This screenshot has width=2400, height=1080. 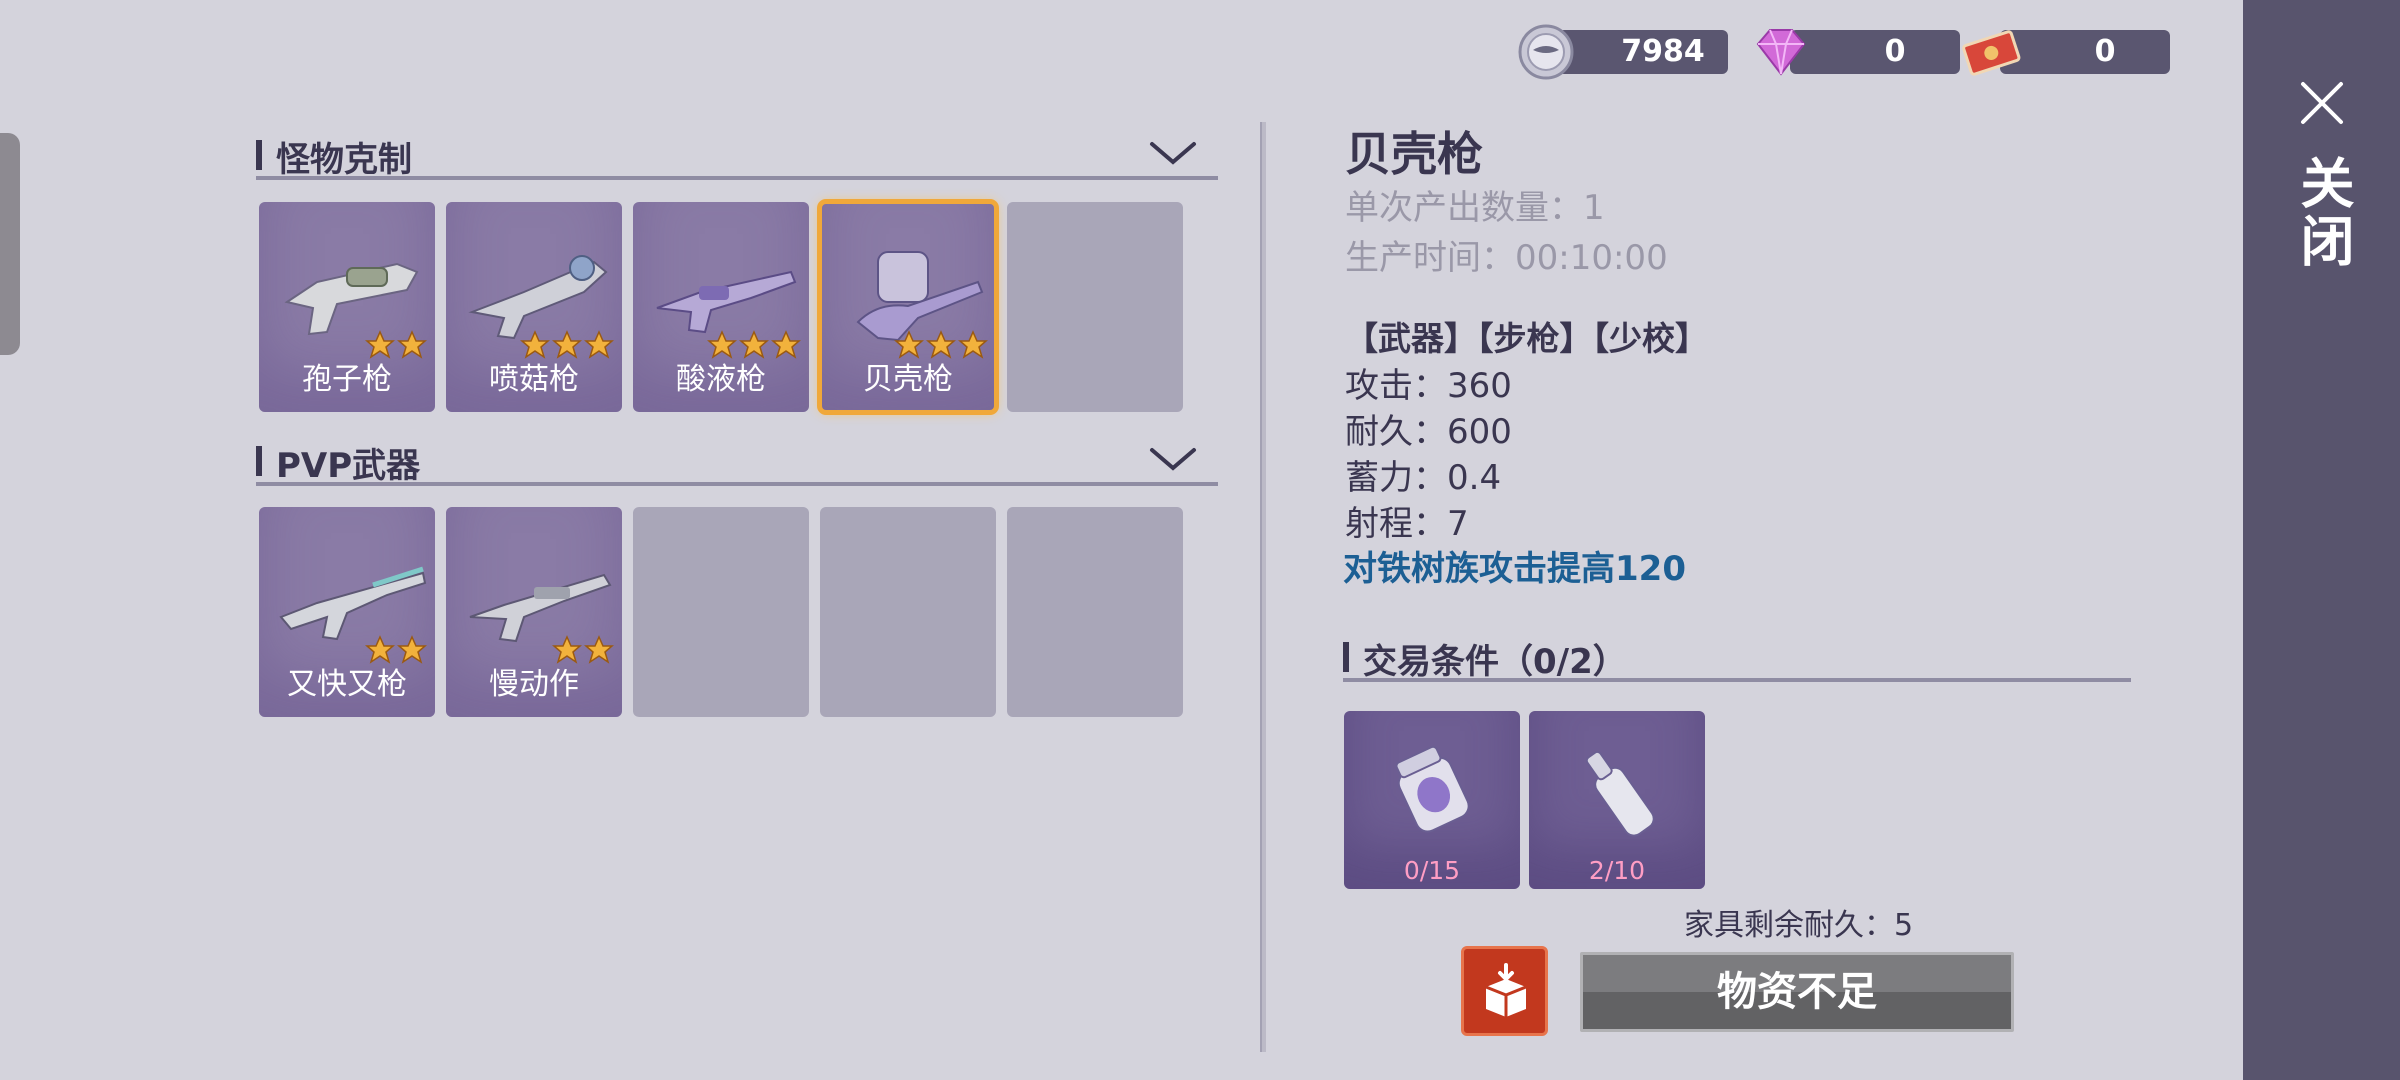 What do you see at coordinates (1797, 992) in the screenshot?
I see `insufficient-materials-button: 物资不足` at bounding box center [1797, 992].